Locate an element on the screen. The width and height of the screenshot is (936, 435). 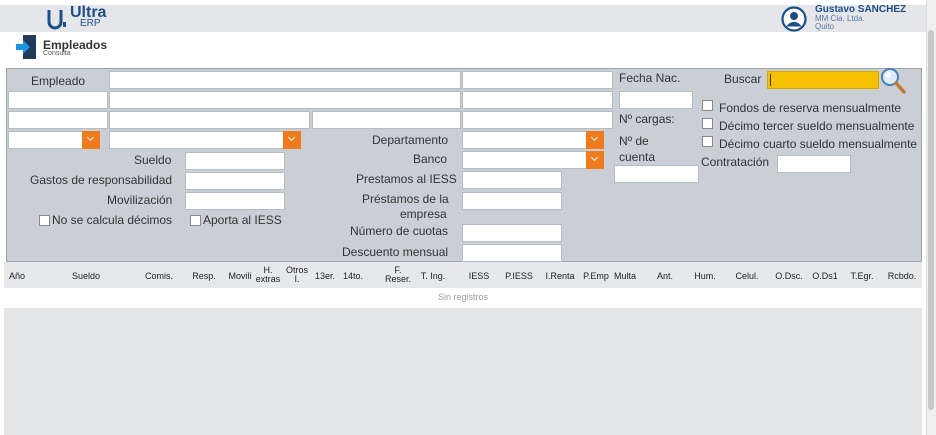
grid-column-header: T.Egr. is located at coordinates (862, 276).